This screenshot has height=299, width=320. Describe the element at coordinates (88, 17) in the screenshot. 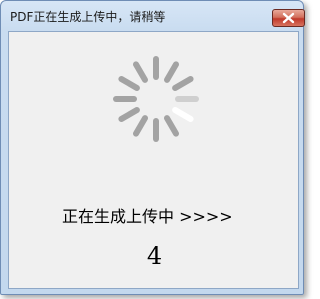

I see `window-title: PDF正在生成上传中，请稍等` at that location.